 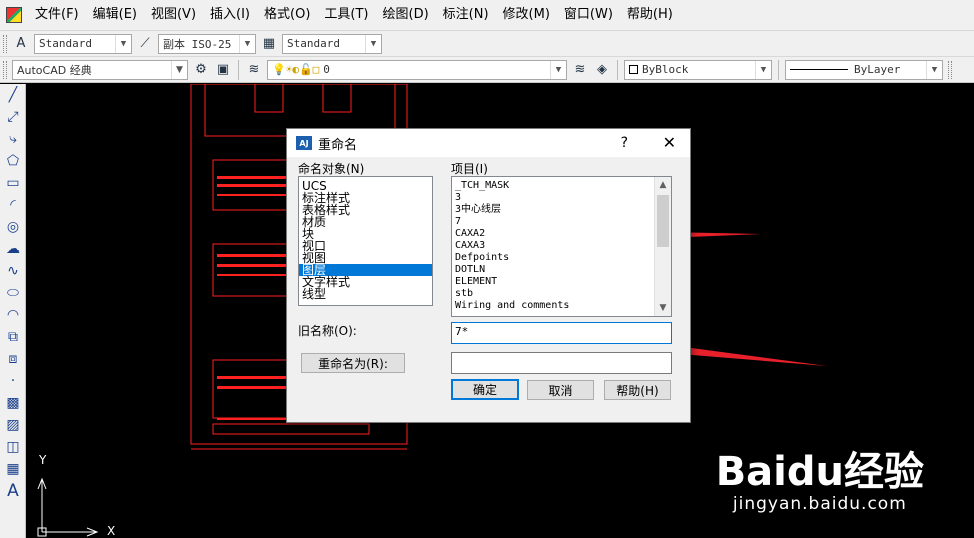 I want to click on menu-file: 文件(F), so click(x=57, y=15).